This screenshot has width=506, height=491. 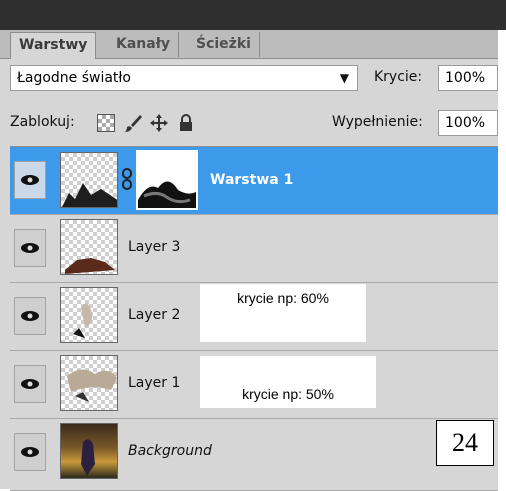 I want to click on panel-tabs: Warstwy Kanały Ścieżki, so click(x=253, y=44).